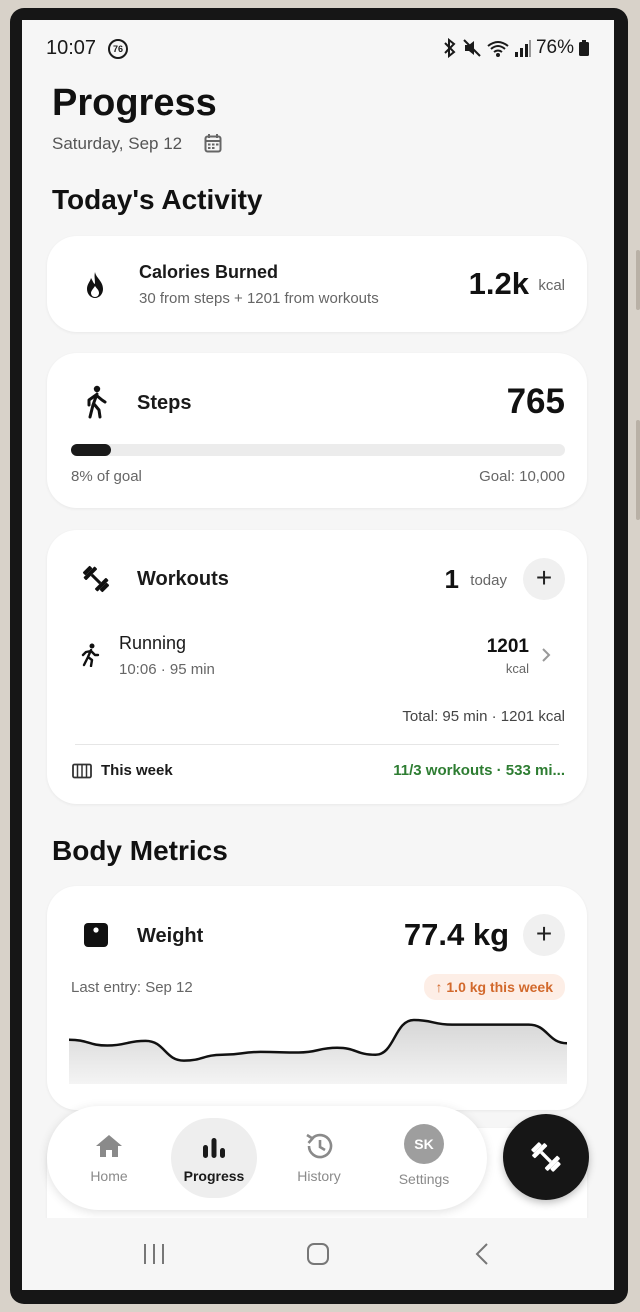 The width and height of the screenshot is (640, 1312). I want to click on steps-value: 765, so click(535, 401).